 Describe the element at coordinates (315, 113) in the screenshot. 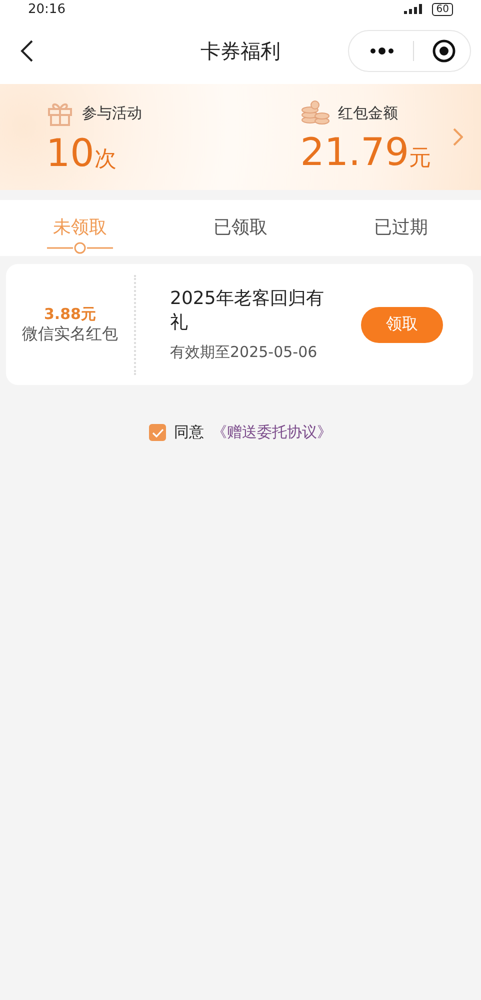

I see `coins-icon` at that location.